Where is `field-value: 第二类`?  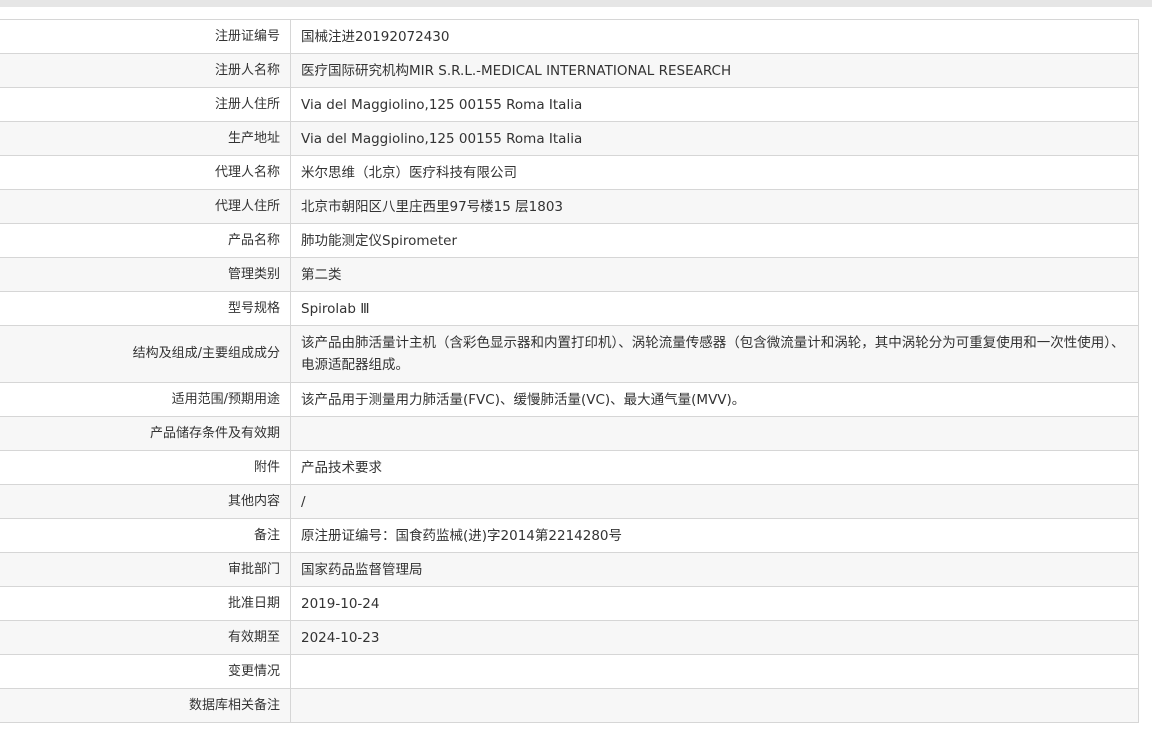 field-value: 第二类 is located at coordinates (714, 274).